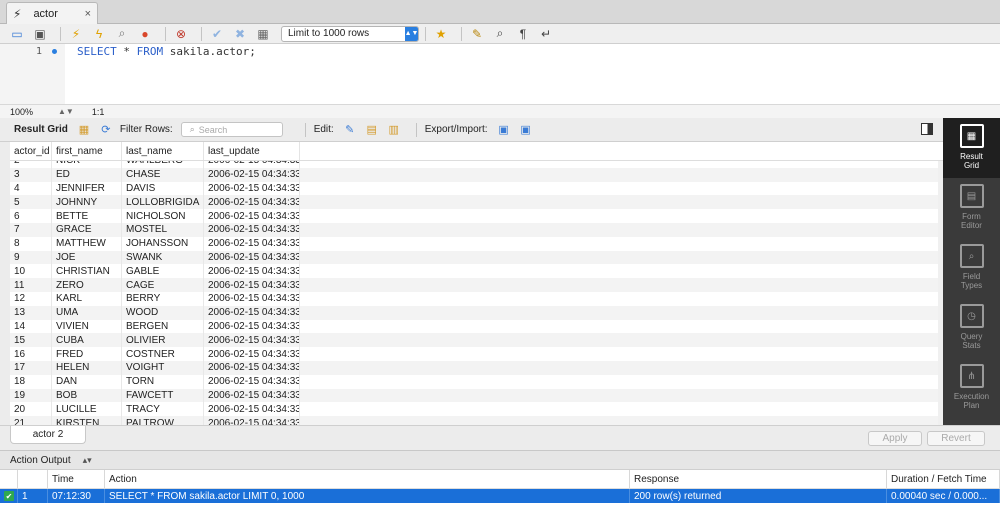 The image size is (1000, 511). What do you see at coordinates (31, 174) in the screenshot?
I see `cell-actor-id: 3` at bounding box center [31, 174].